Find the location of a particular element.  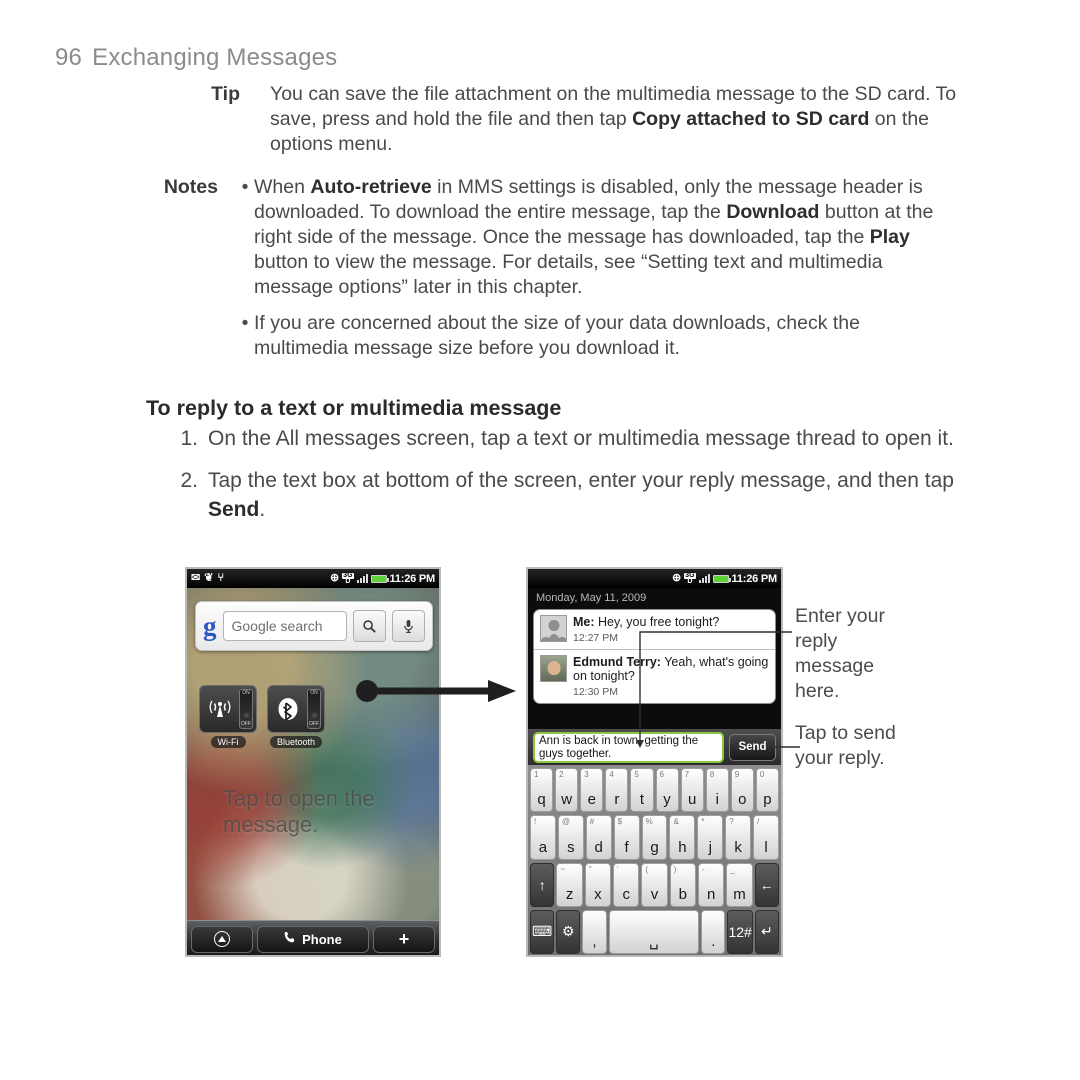

bluetooth-toggle-box: ON OFF is located at coordinates (296, 709).